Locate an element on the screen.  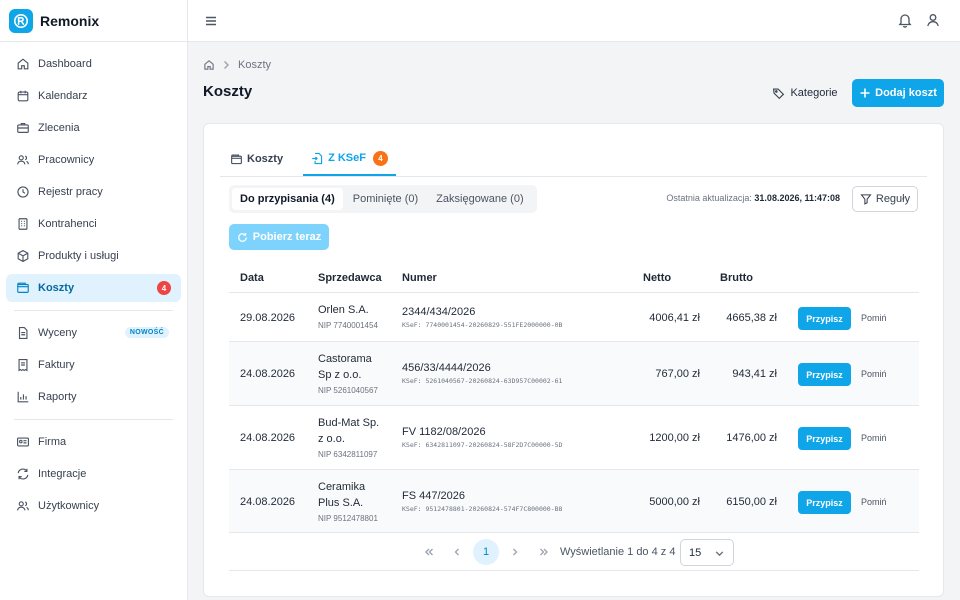
sidebar-item-koszty: Koszty 4 is located at coordinates (93, 288).